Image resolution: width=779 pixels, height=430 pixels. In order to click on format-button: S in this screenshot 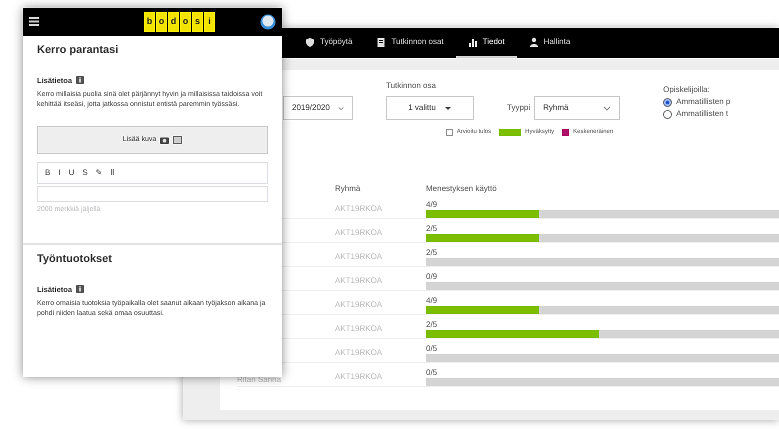, I will do `click(85, 173)`.